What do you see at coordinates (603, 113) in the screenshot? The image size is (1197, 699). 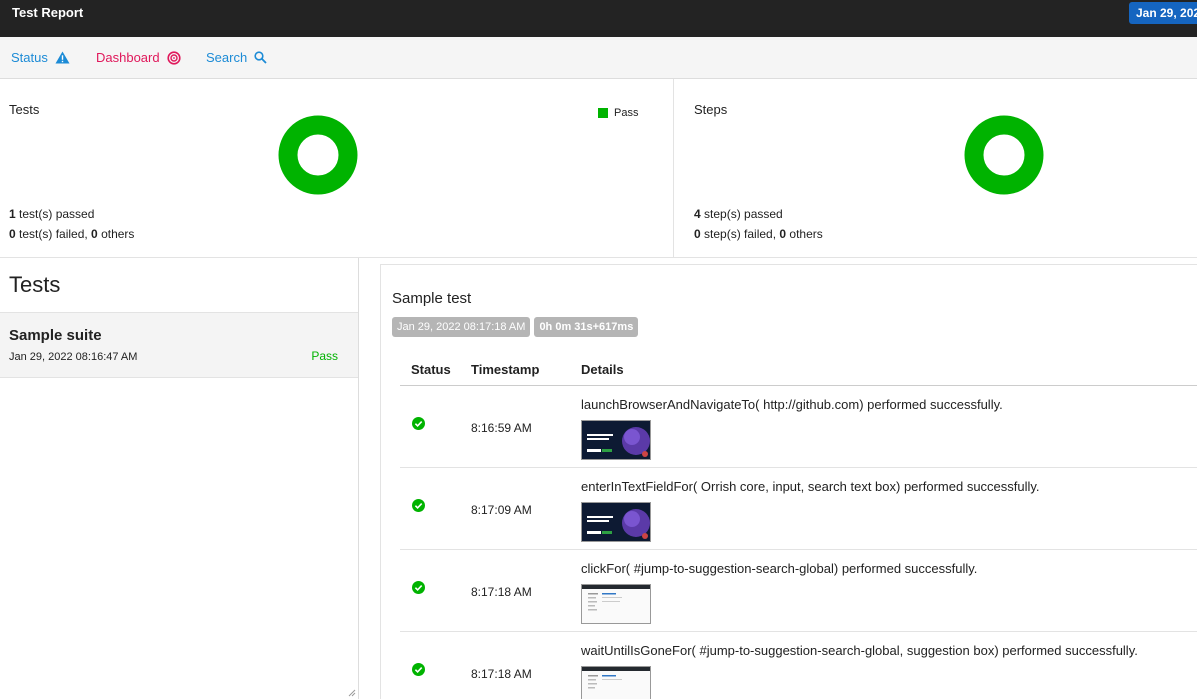 I see `pass-legend-swatch` at bounding box center [603, 113].